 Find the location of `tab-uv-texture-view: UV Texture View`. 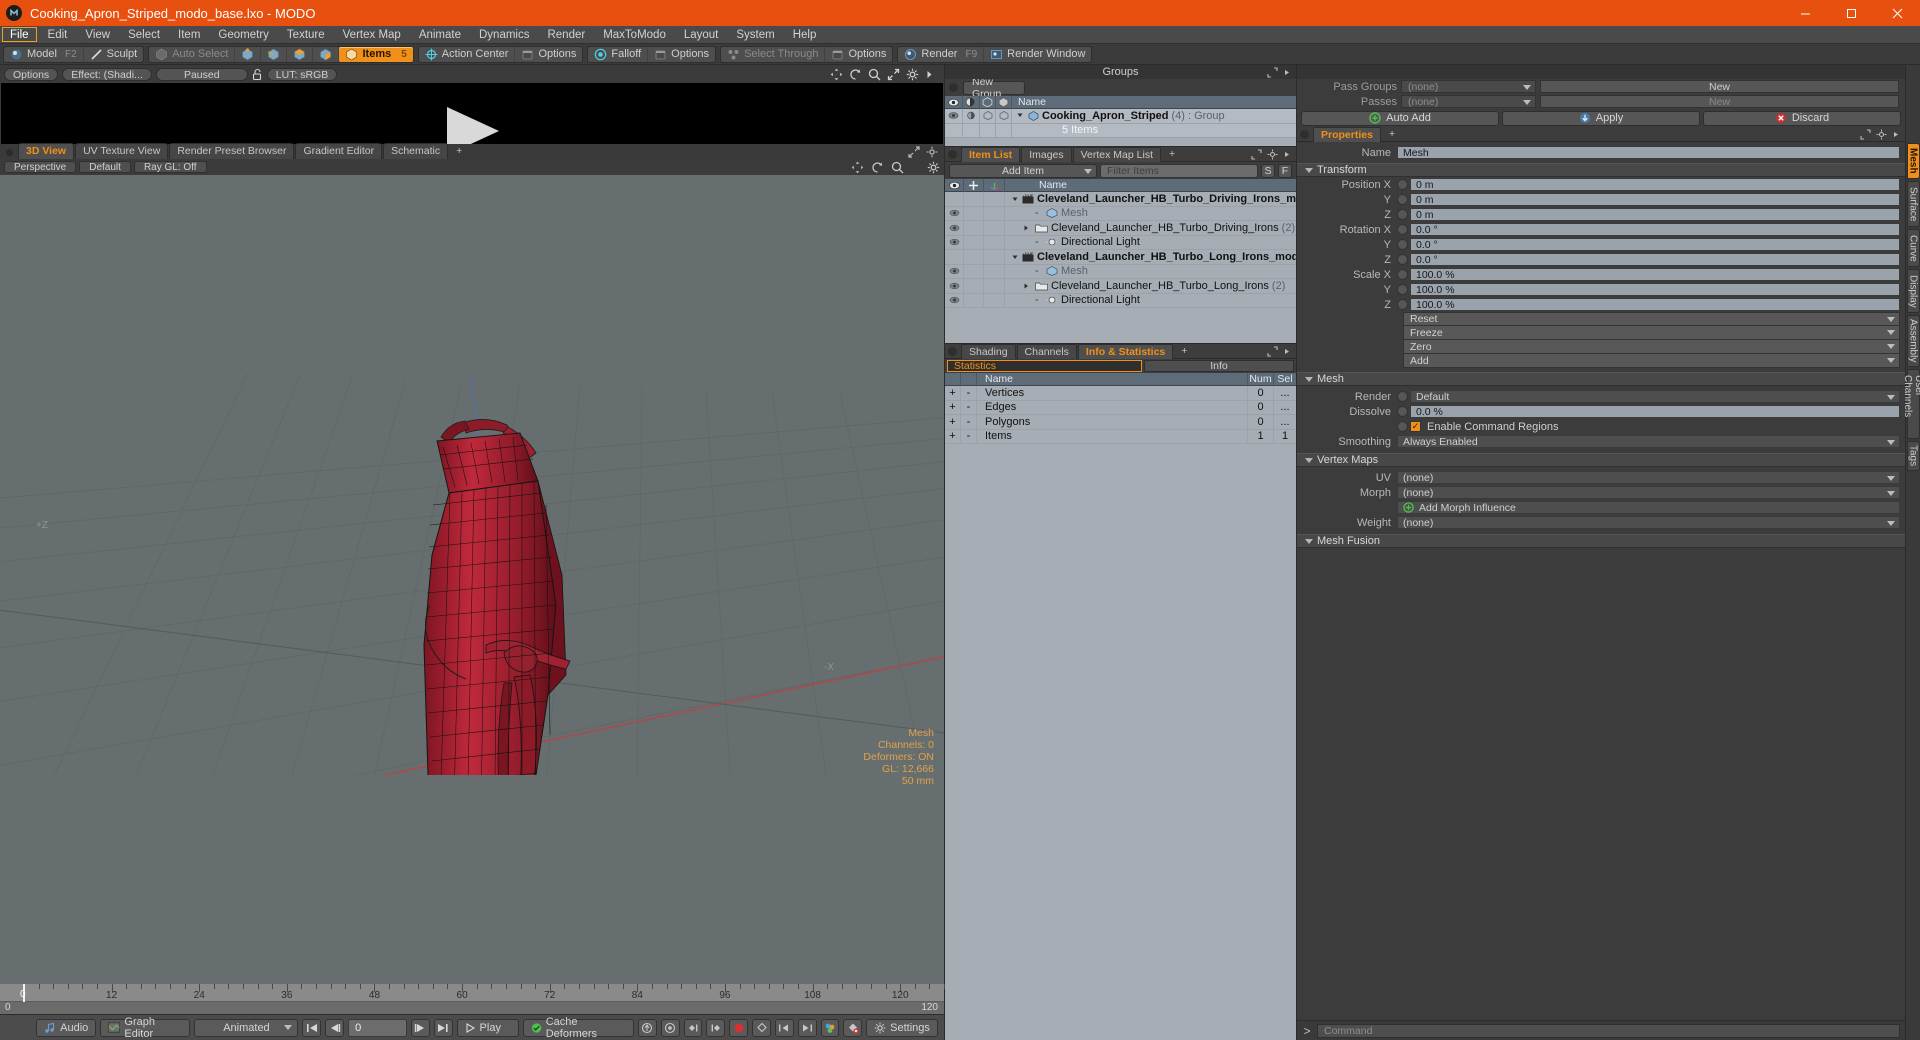

tab-uv-texture-view: UV Texture View is located at coordinates (122, 151).